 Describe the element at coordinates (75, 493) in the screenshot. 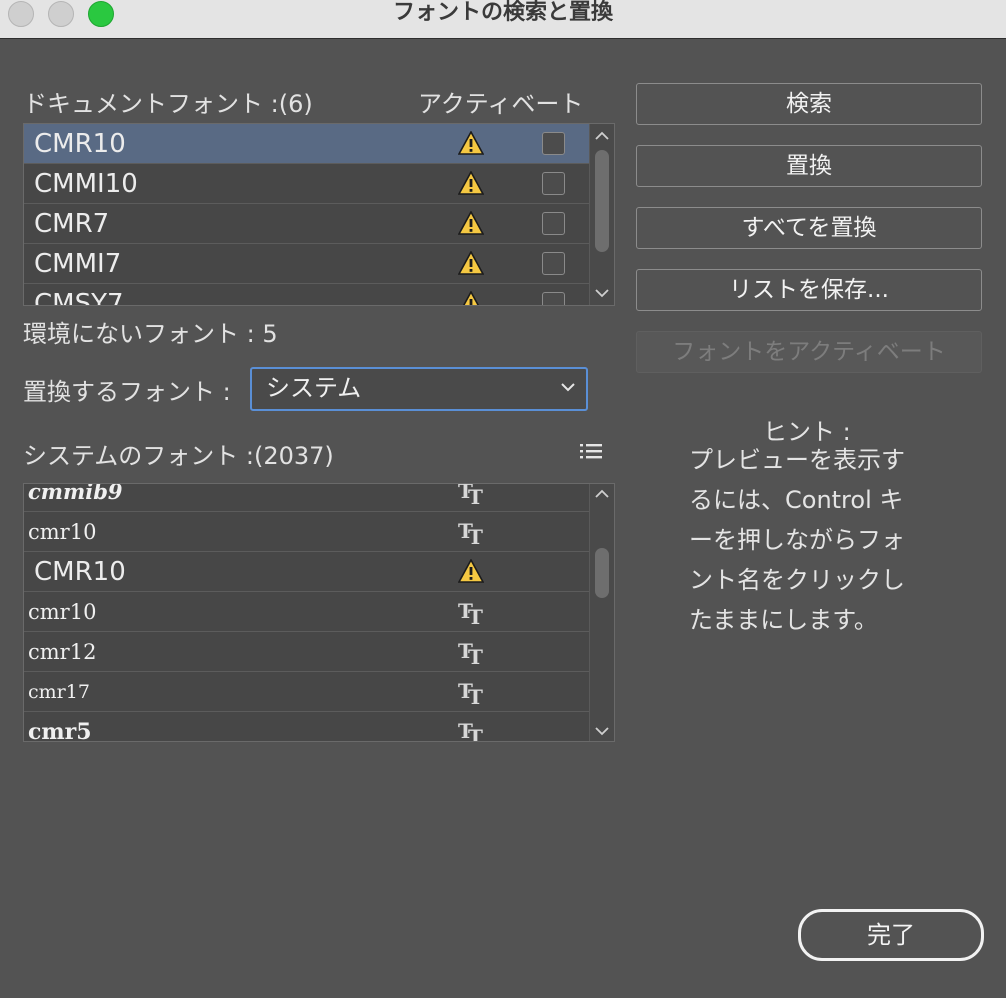

I see `font-name: cmmib9` at that location.